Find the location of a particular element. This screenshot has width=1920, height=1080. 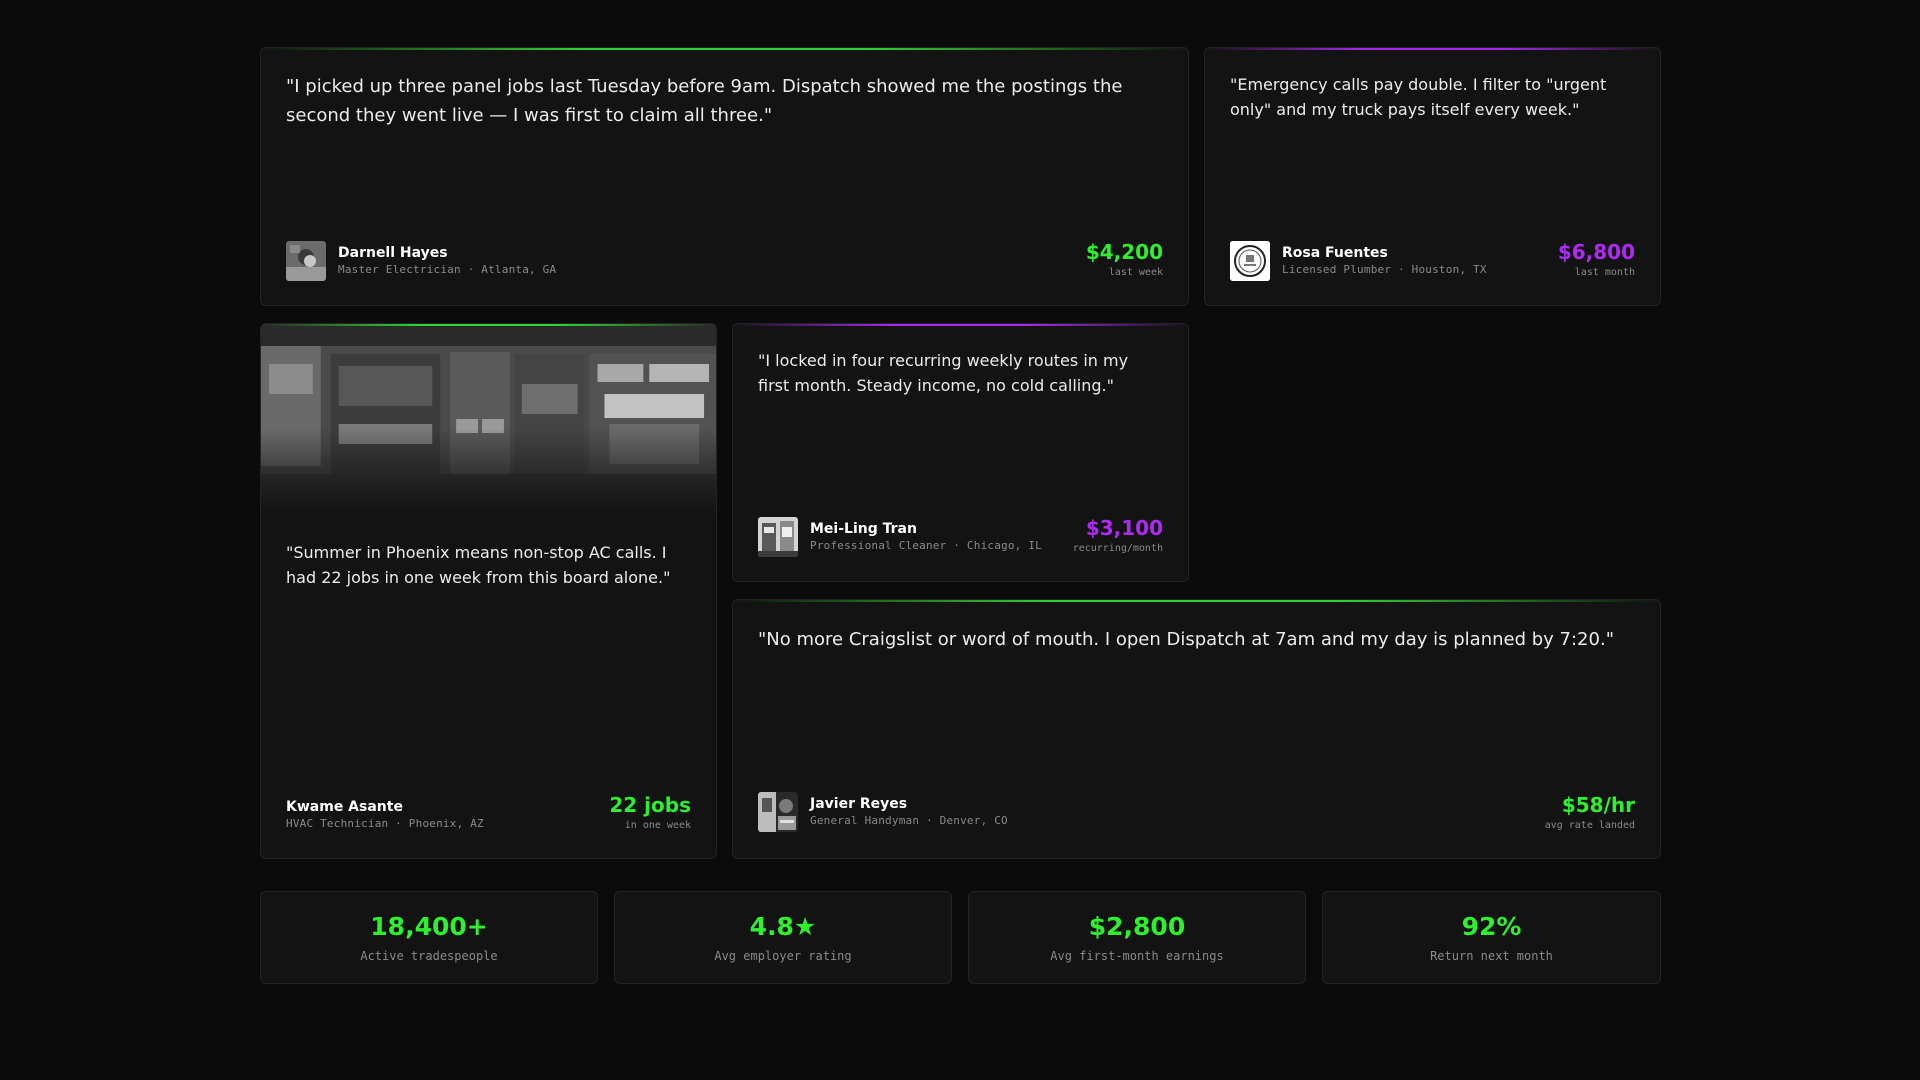

metric-value: $4,200 is located at coordinates (1124, 252).